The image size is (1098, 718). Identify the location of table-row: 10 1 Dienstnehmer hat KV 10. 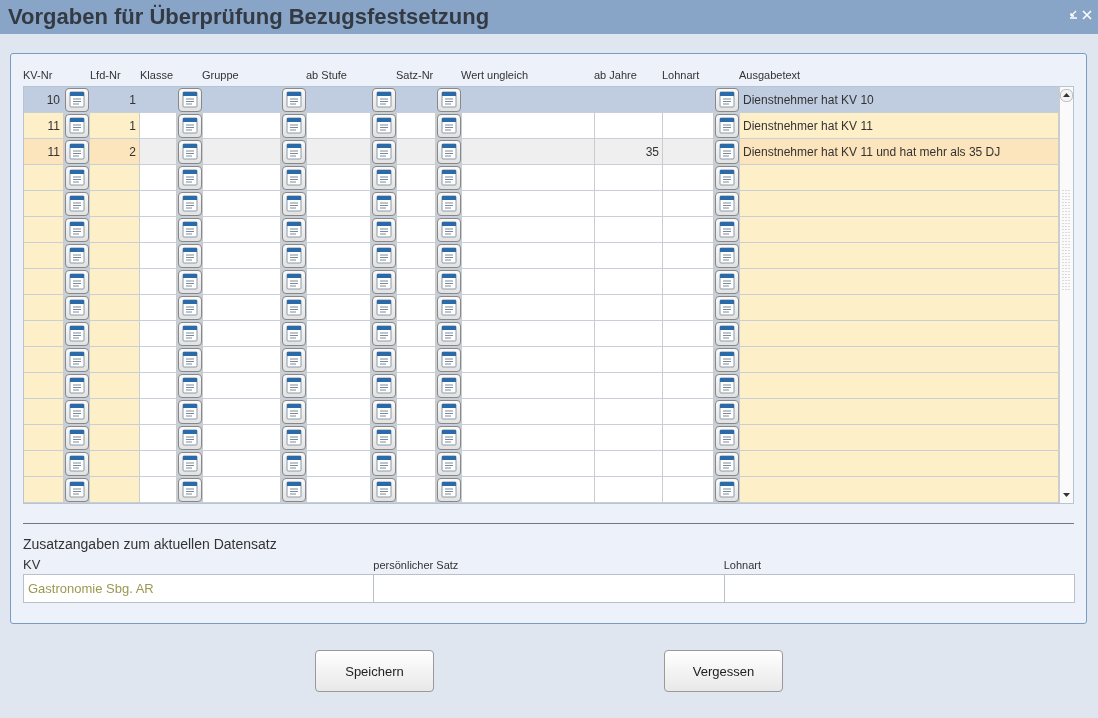
(541, 100).